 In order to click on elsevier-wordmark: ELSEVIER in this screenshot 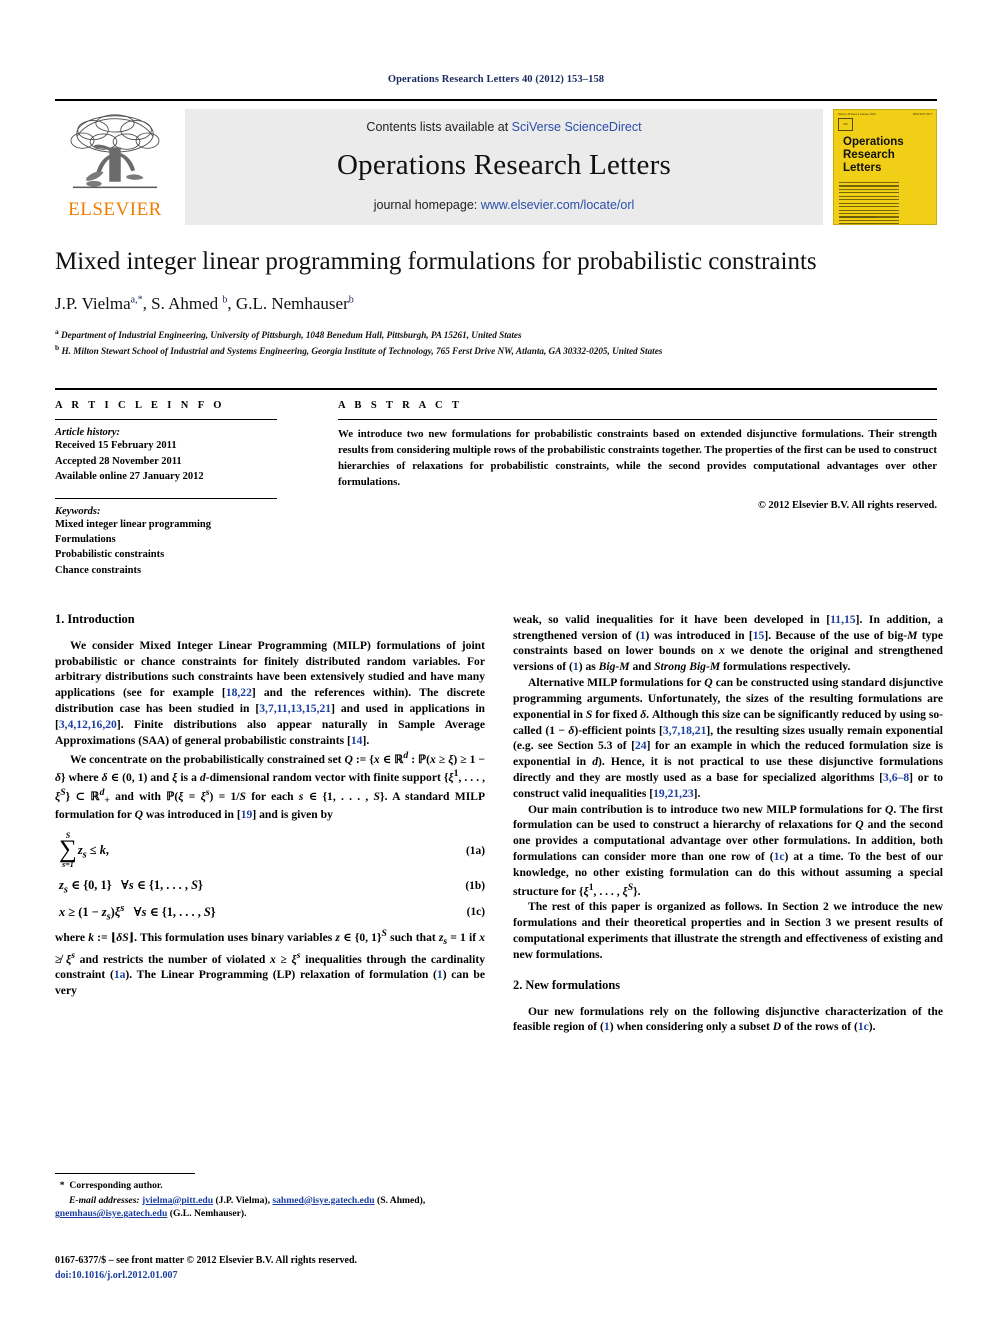, I will do `click(115, 209)`.